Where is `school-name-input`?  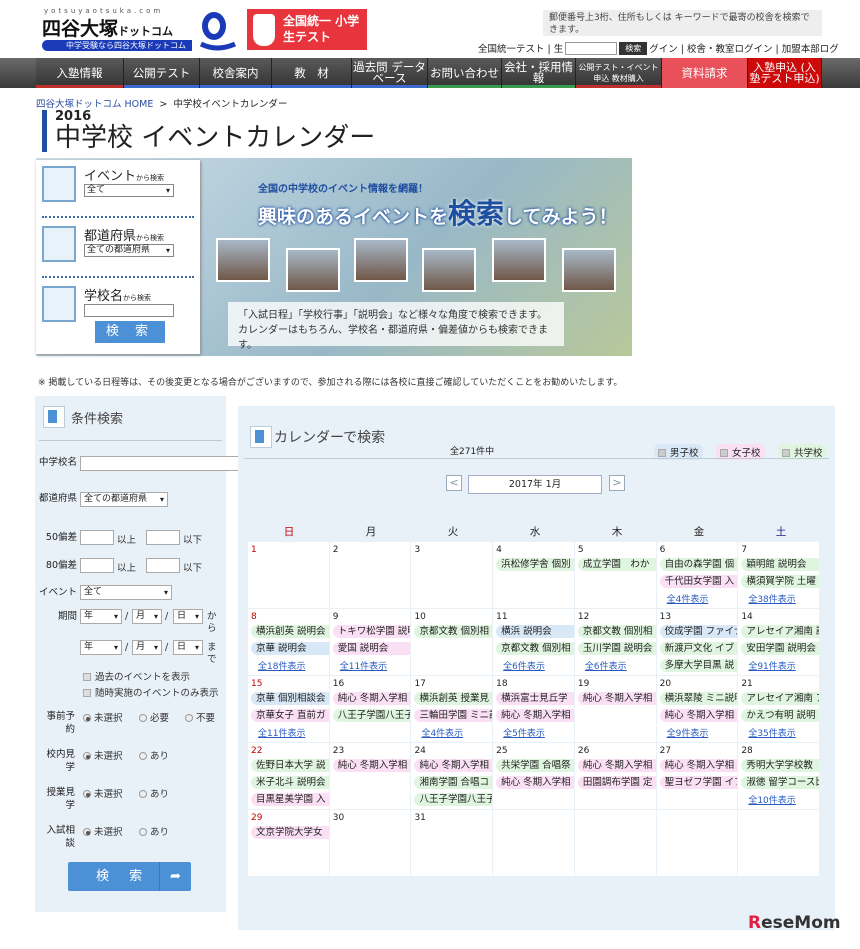 school-name-input is located at coordinates (129, 310).